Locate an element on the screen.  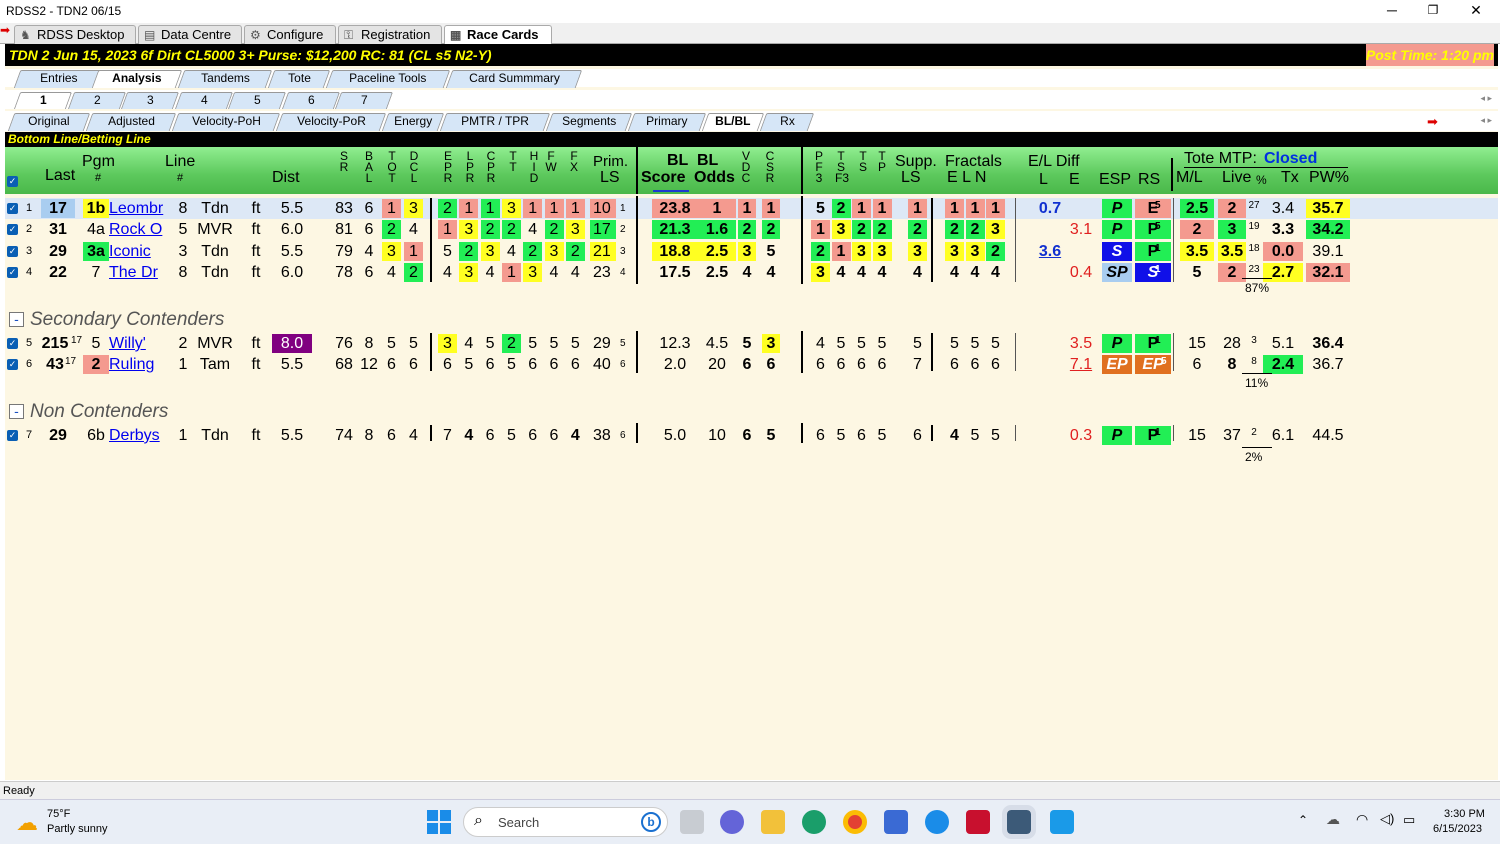
store-icon is located at coordinates (896, 822).